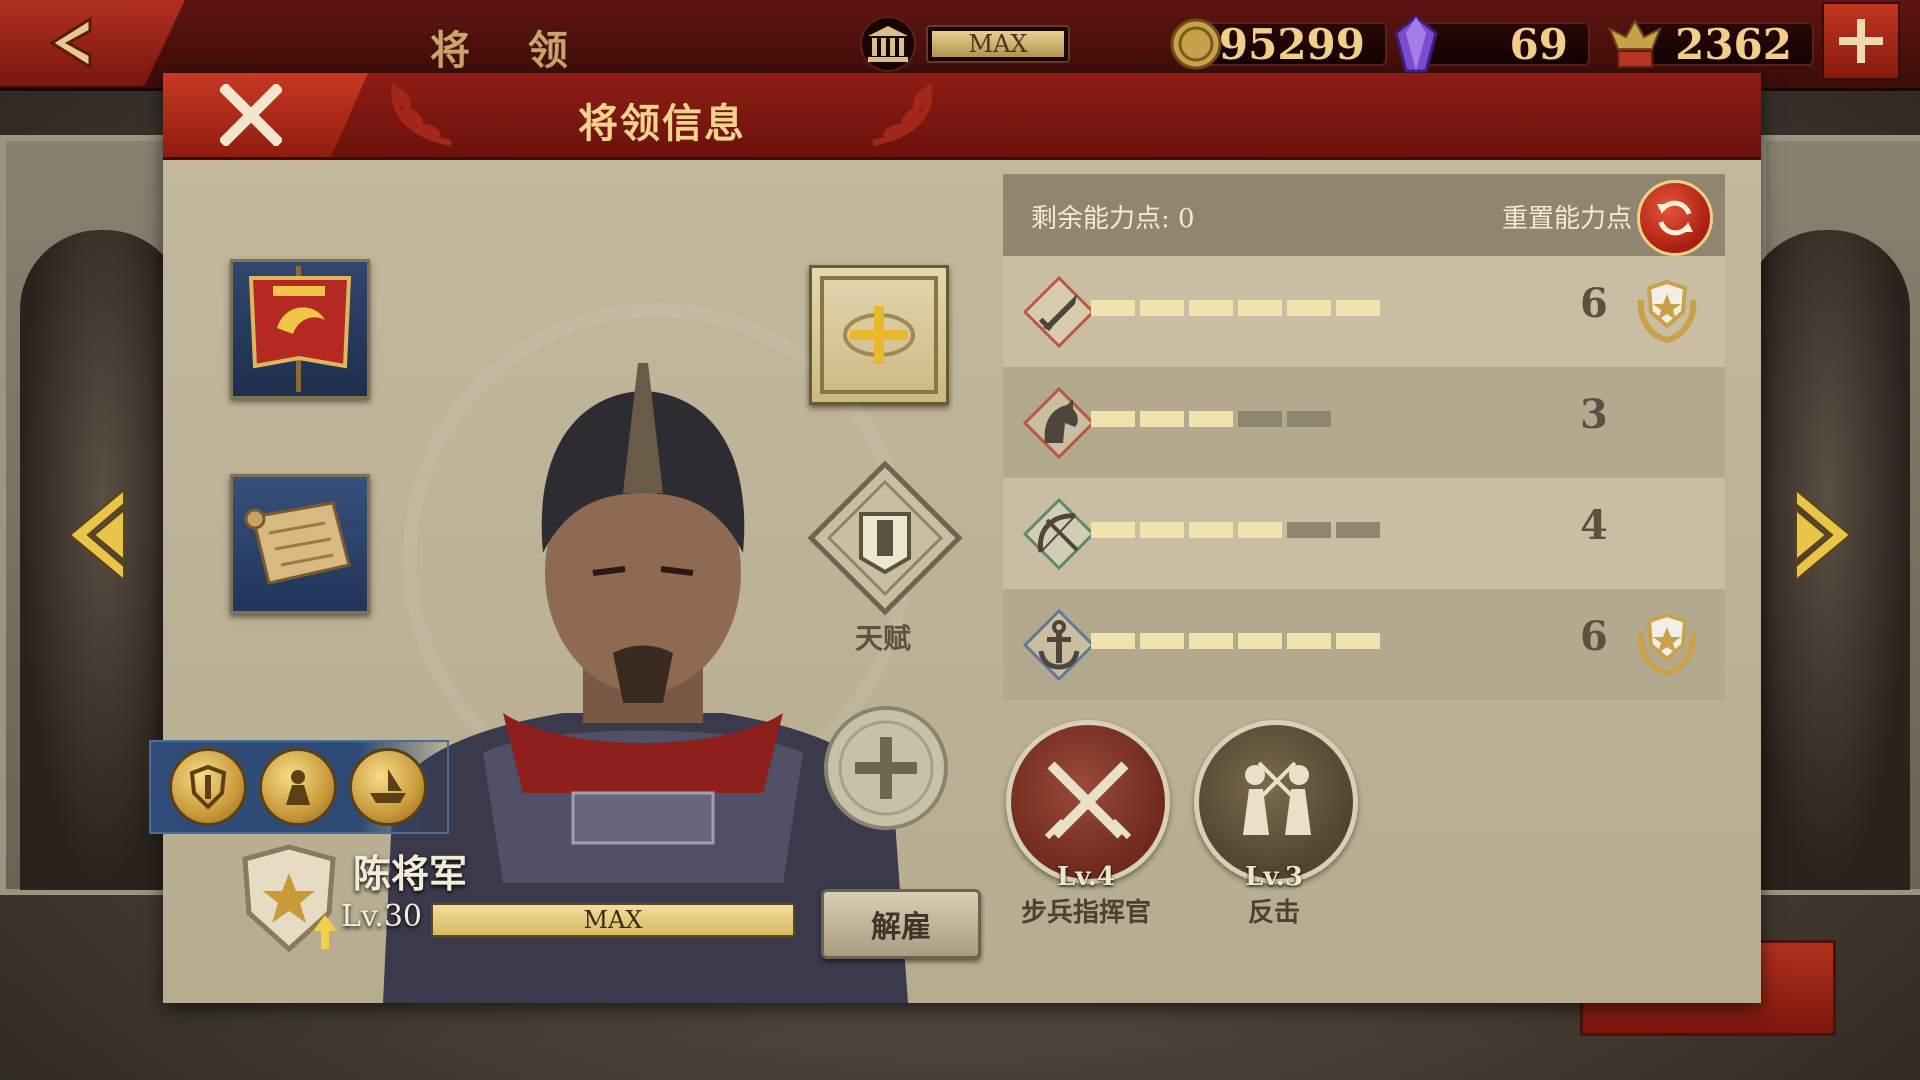 This screenshot has width=1920, height=1080. What do you see at coordinates (1085, 913) in the screenshot?
I see `skill-name: 步兵指挥官` at bounding box center [1085, 913].